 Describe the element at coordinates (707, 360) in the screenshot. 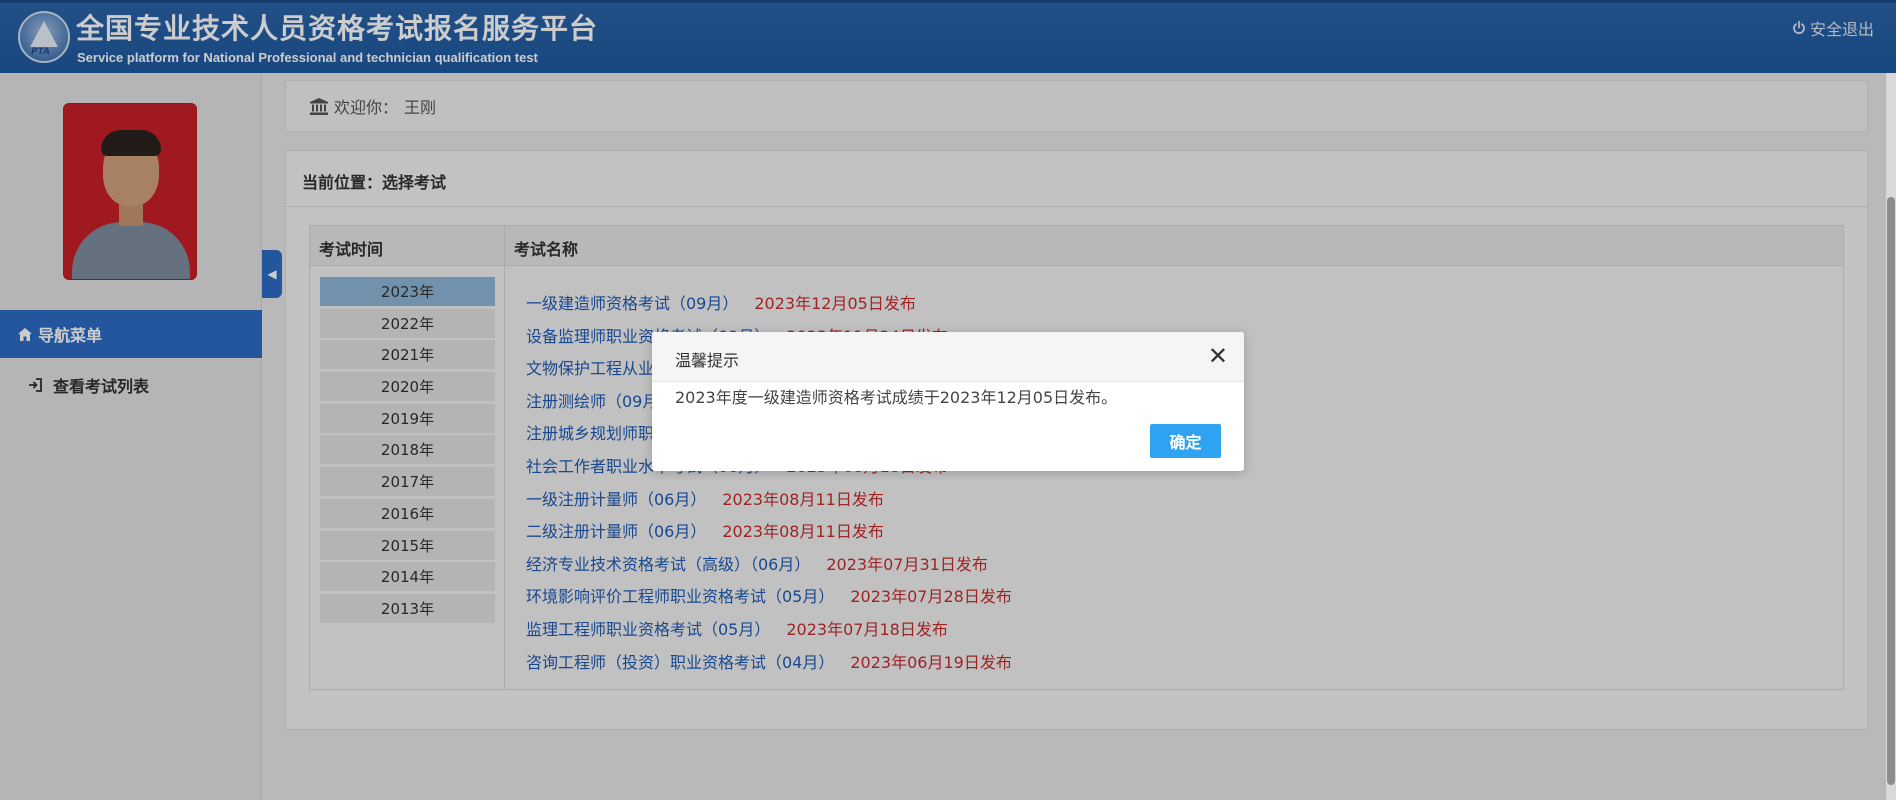

I see `dialog-title: 温馨提示` at that location.